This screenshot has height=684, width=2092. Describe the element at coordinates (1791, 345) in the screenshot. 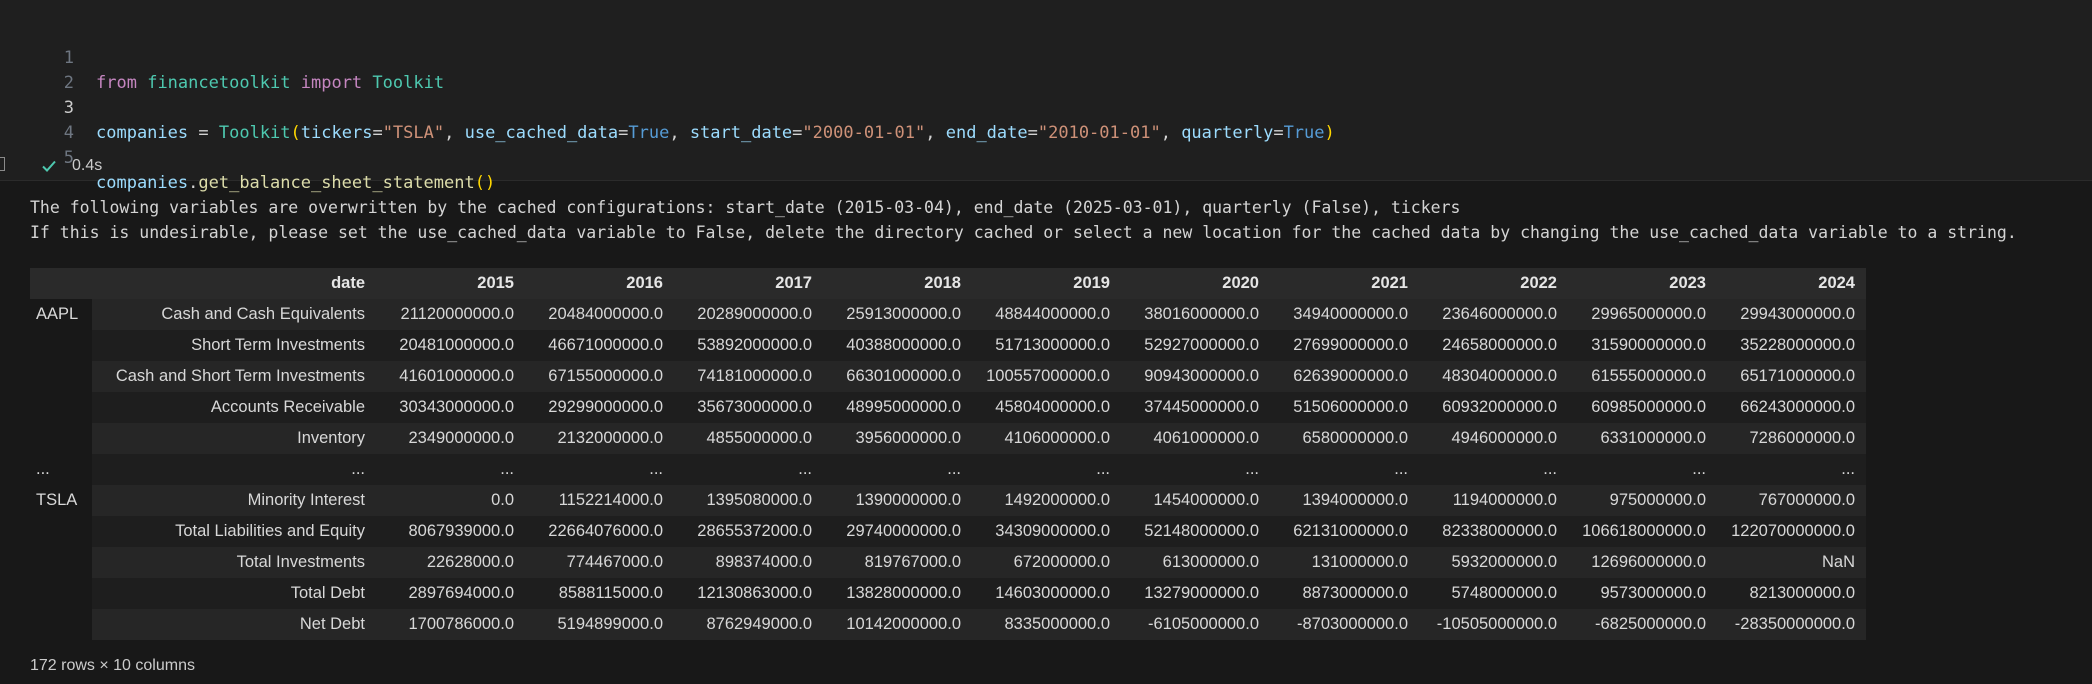

I see `value-cell: 35228000000.0` at that location.